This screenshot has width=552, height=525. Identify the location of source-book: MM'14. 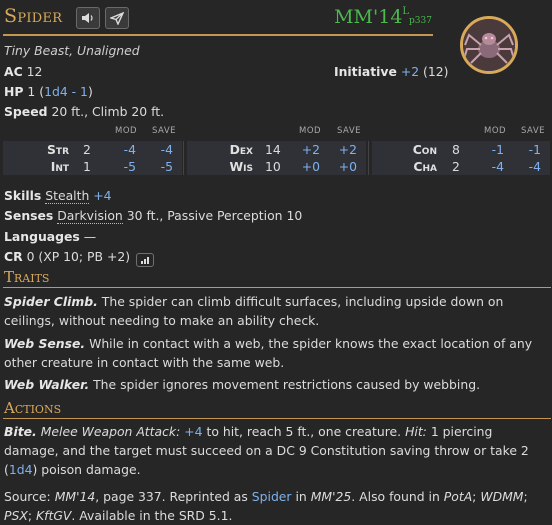
(75, 496).